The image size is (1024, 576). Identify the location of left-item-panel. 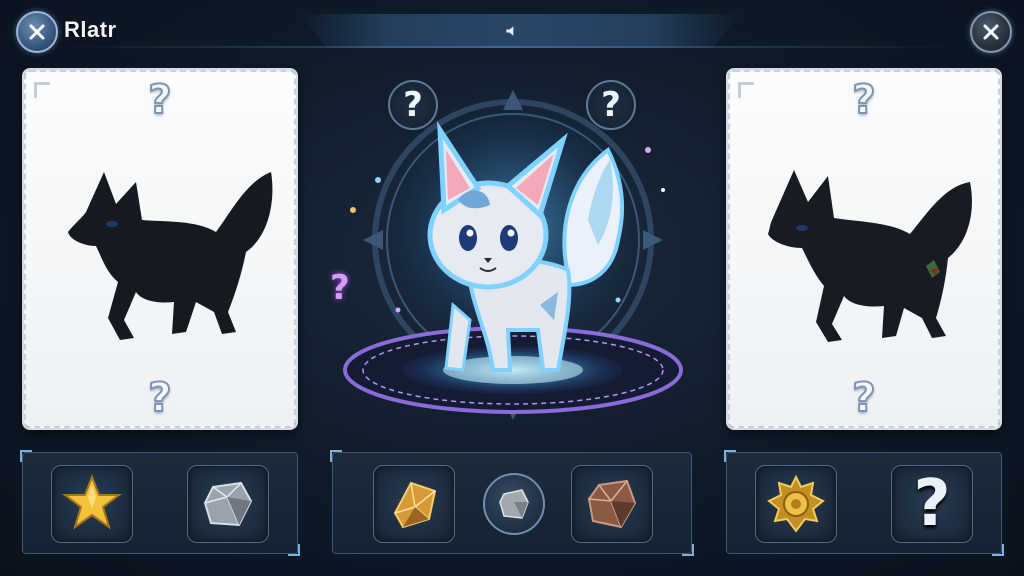
(160, 503).